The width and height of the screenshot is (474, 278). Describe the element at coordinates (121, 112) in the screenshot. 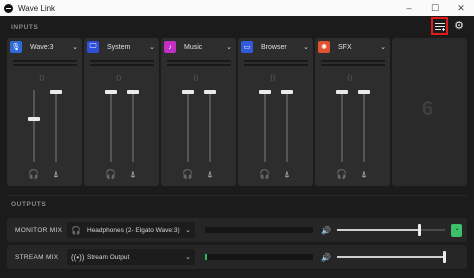

I see `channel-strip: 🖵 System ⌄ ⟨⟩ 🎧 ⍋` at that location.